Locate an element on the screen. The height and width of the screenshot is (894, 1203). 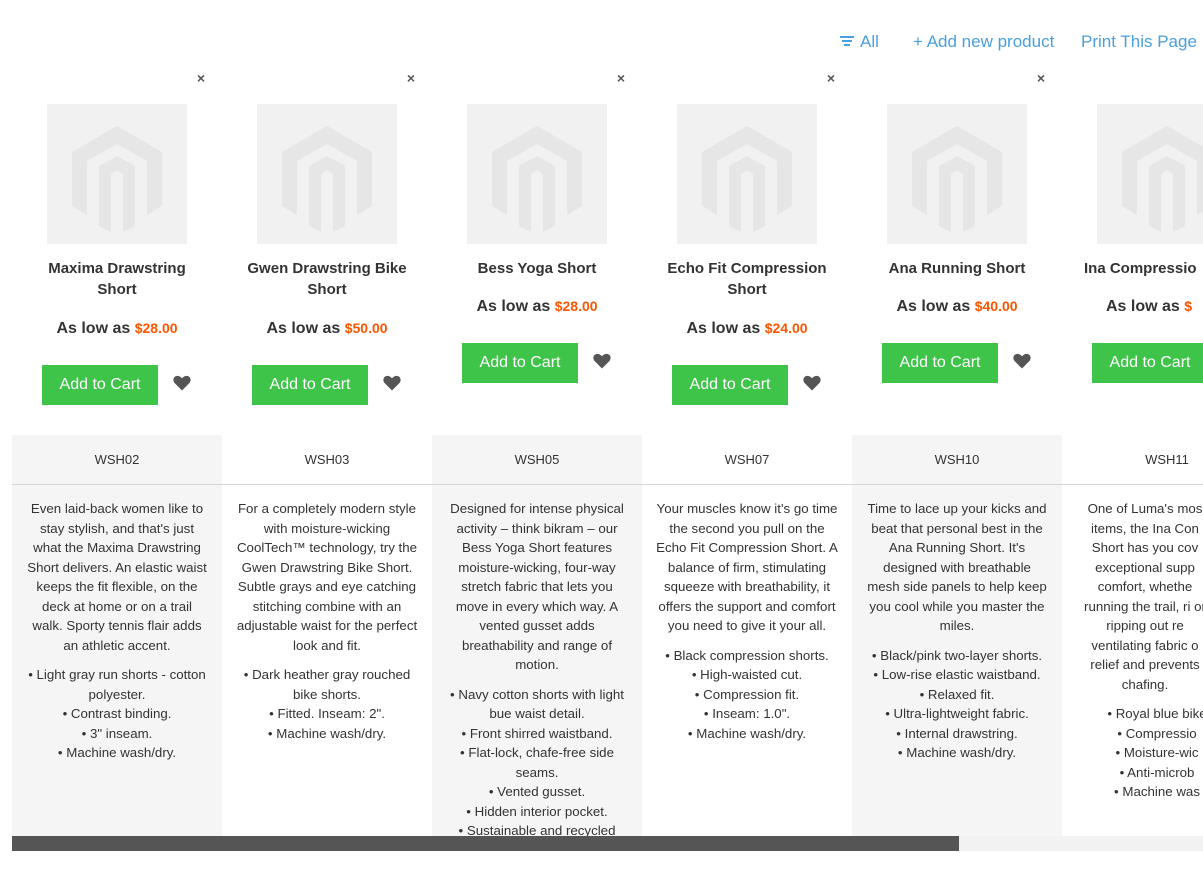
feature-item: • Flat-lock, chafe-free side seams. is located at coordinates (537, 762).